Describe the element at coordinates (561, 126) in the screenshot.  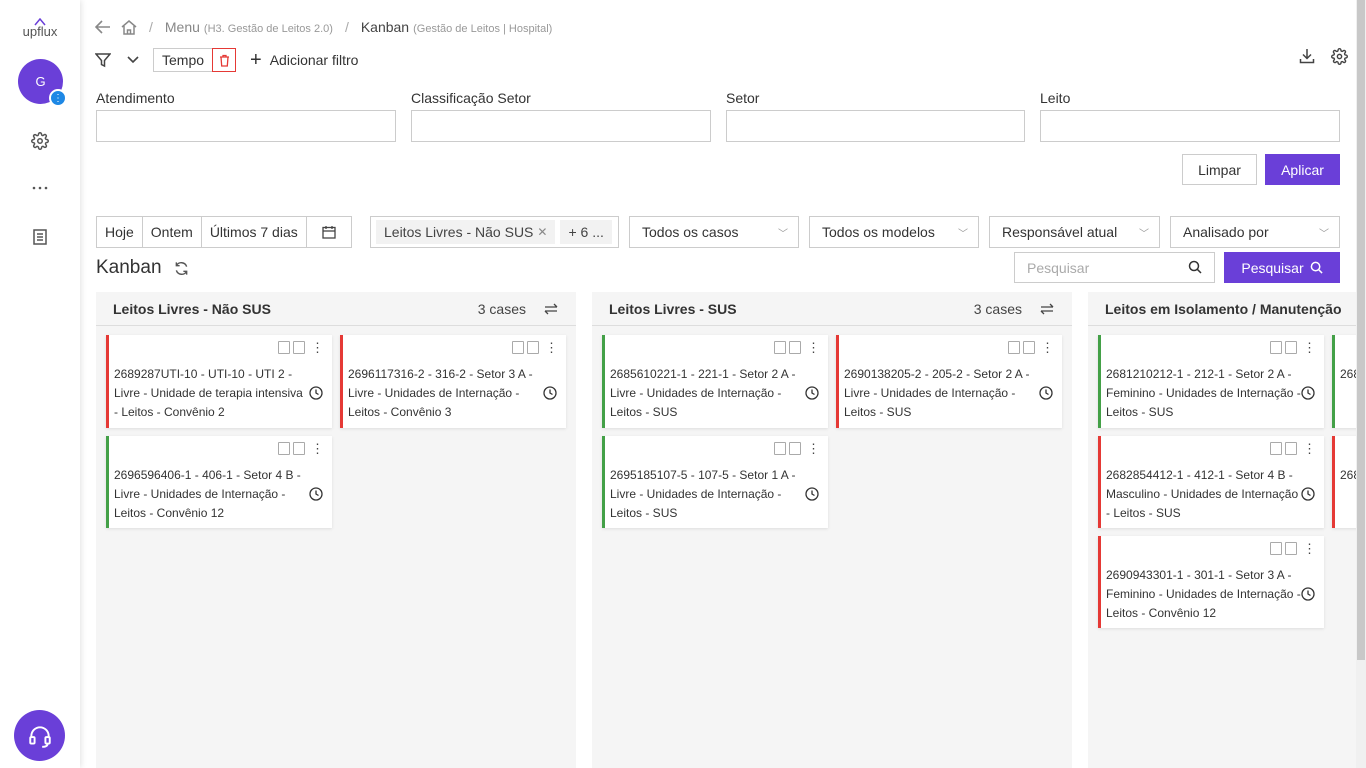
I see `classificacao-setor-input` at that location.